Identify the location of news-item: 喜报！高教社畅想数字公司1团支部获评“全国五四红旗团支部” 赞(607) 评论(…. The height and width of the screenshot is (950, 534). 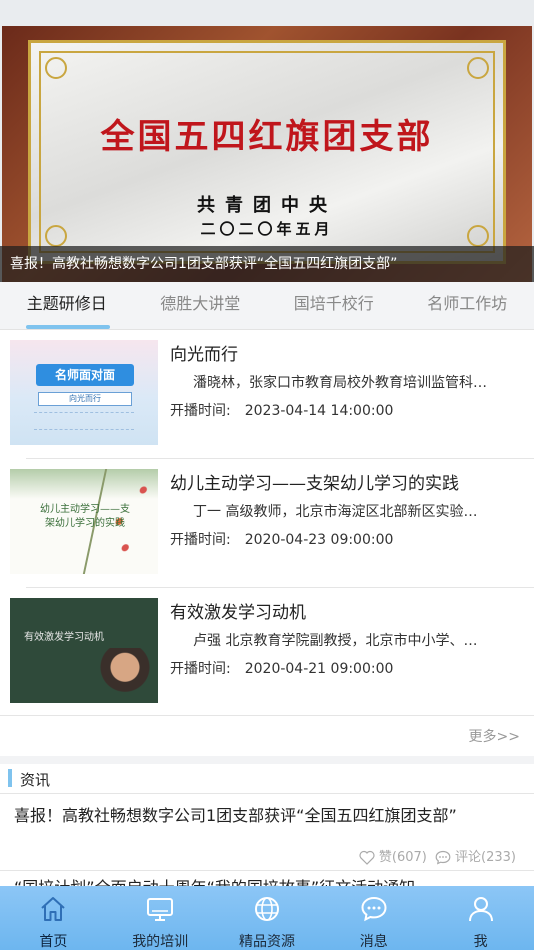
(267, 832).